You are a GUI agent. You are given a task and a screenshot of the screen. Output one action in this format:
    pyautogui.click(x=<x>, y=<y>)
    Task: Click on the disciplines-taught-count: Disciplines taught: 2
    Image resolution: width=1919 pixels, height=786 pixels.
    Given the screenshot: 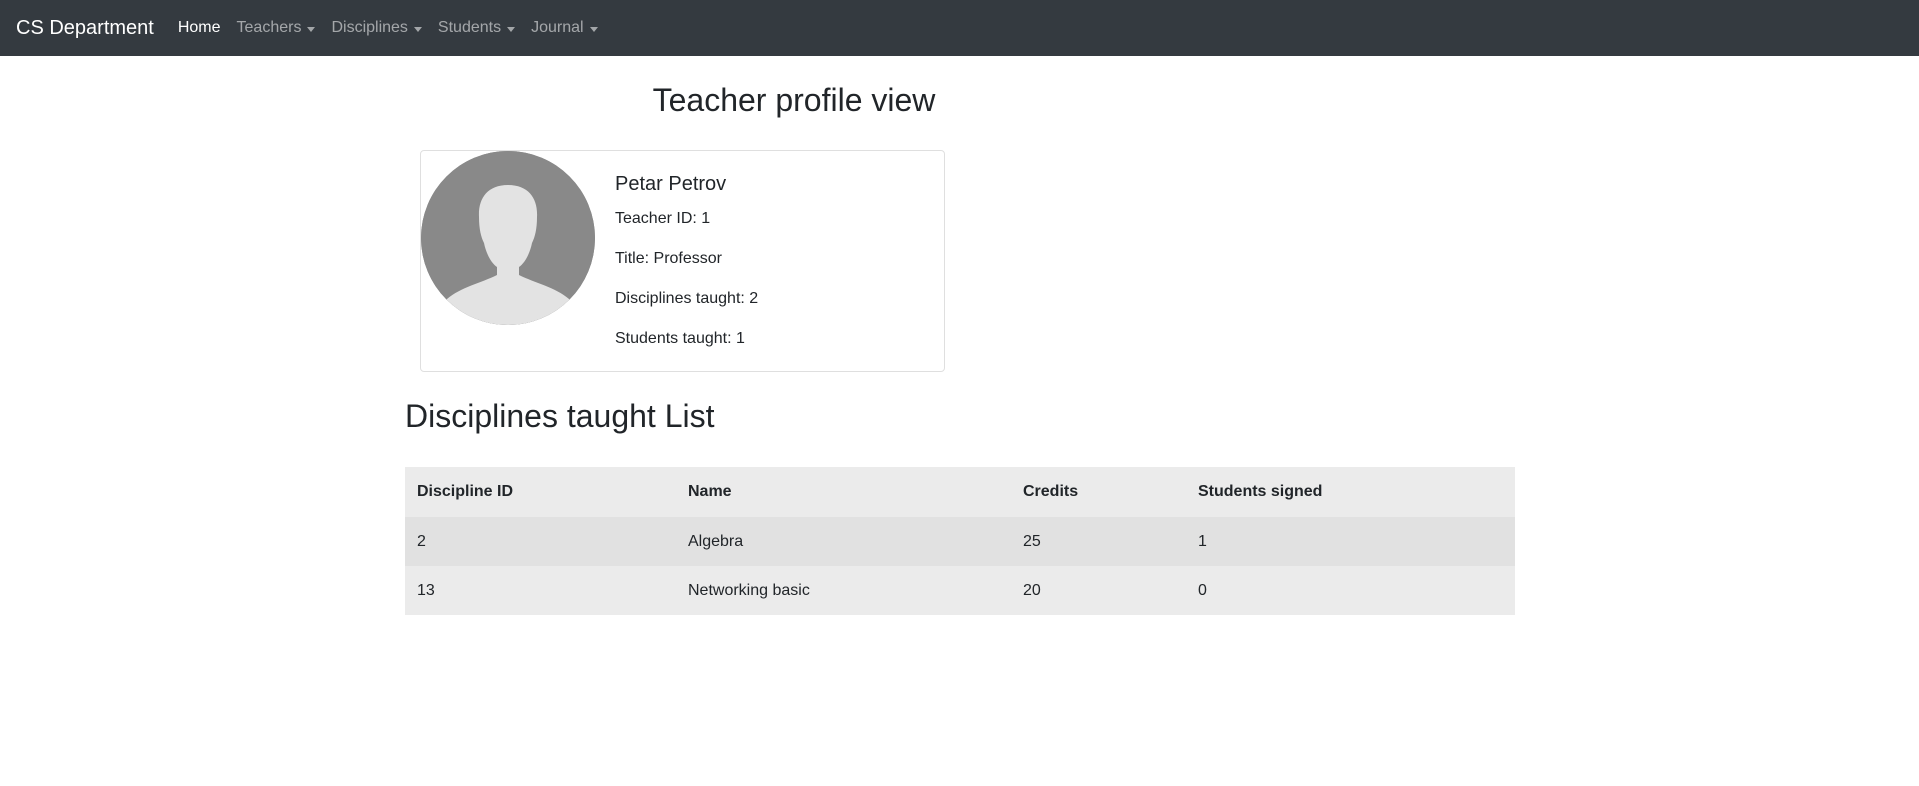 What is the action you would take?
    pyautogui.click(x=687, y=298)
    